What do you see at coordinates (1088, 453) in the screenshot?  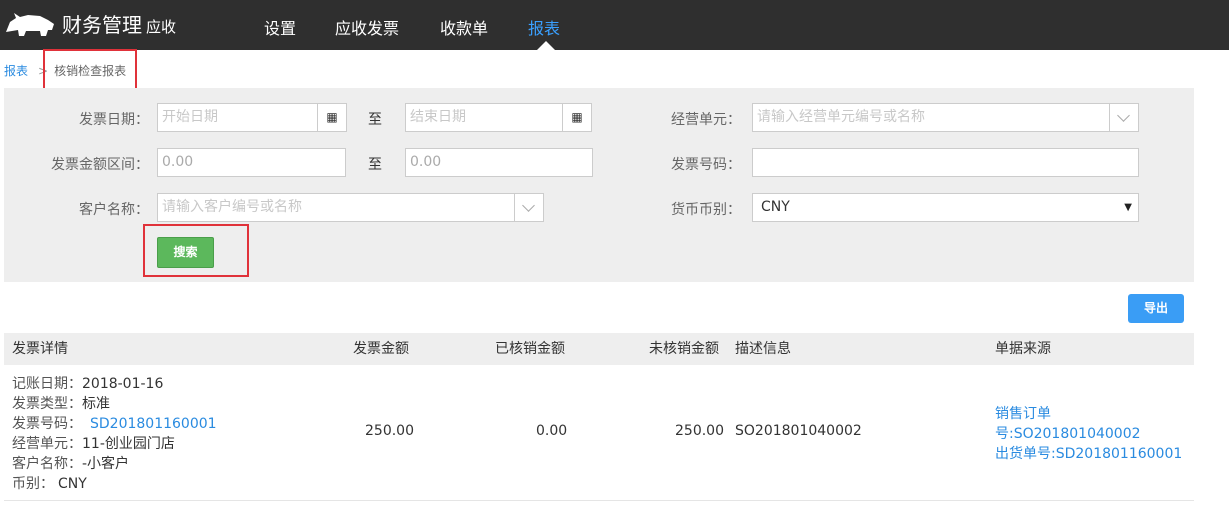 I see `source-shipment-link: 出货单号:SD201801160001` at bounding box center [1088, 453].